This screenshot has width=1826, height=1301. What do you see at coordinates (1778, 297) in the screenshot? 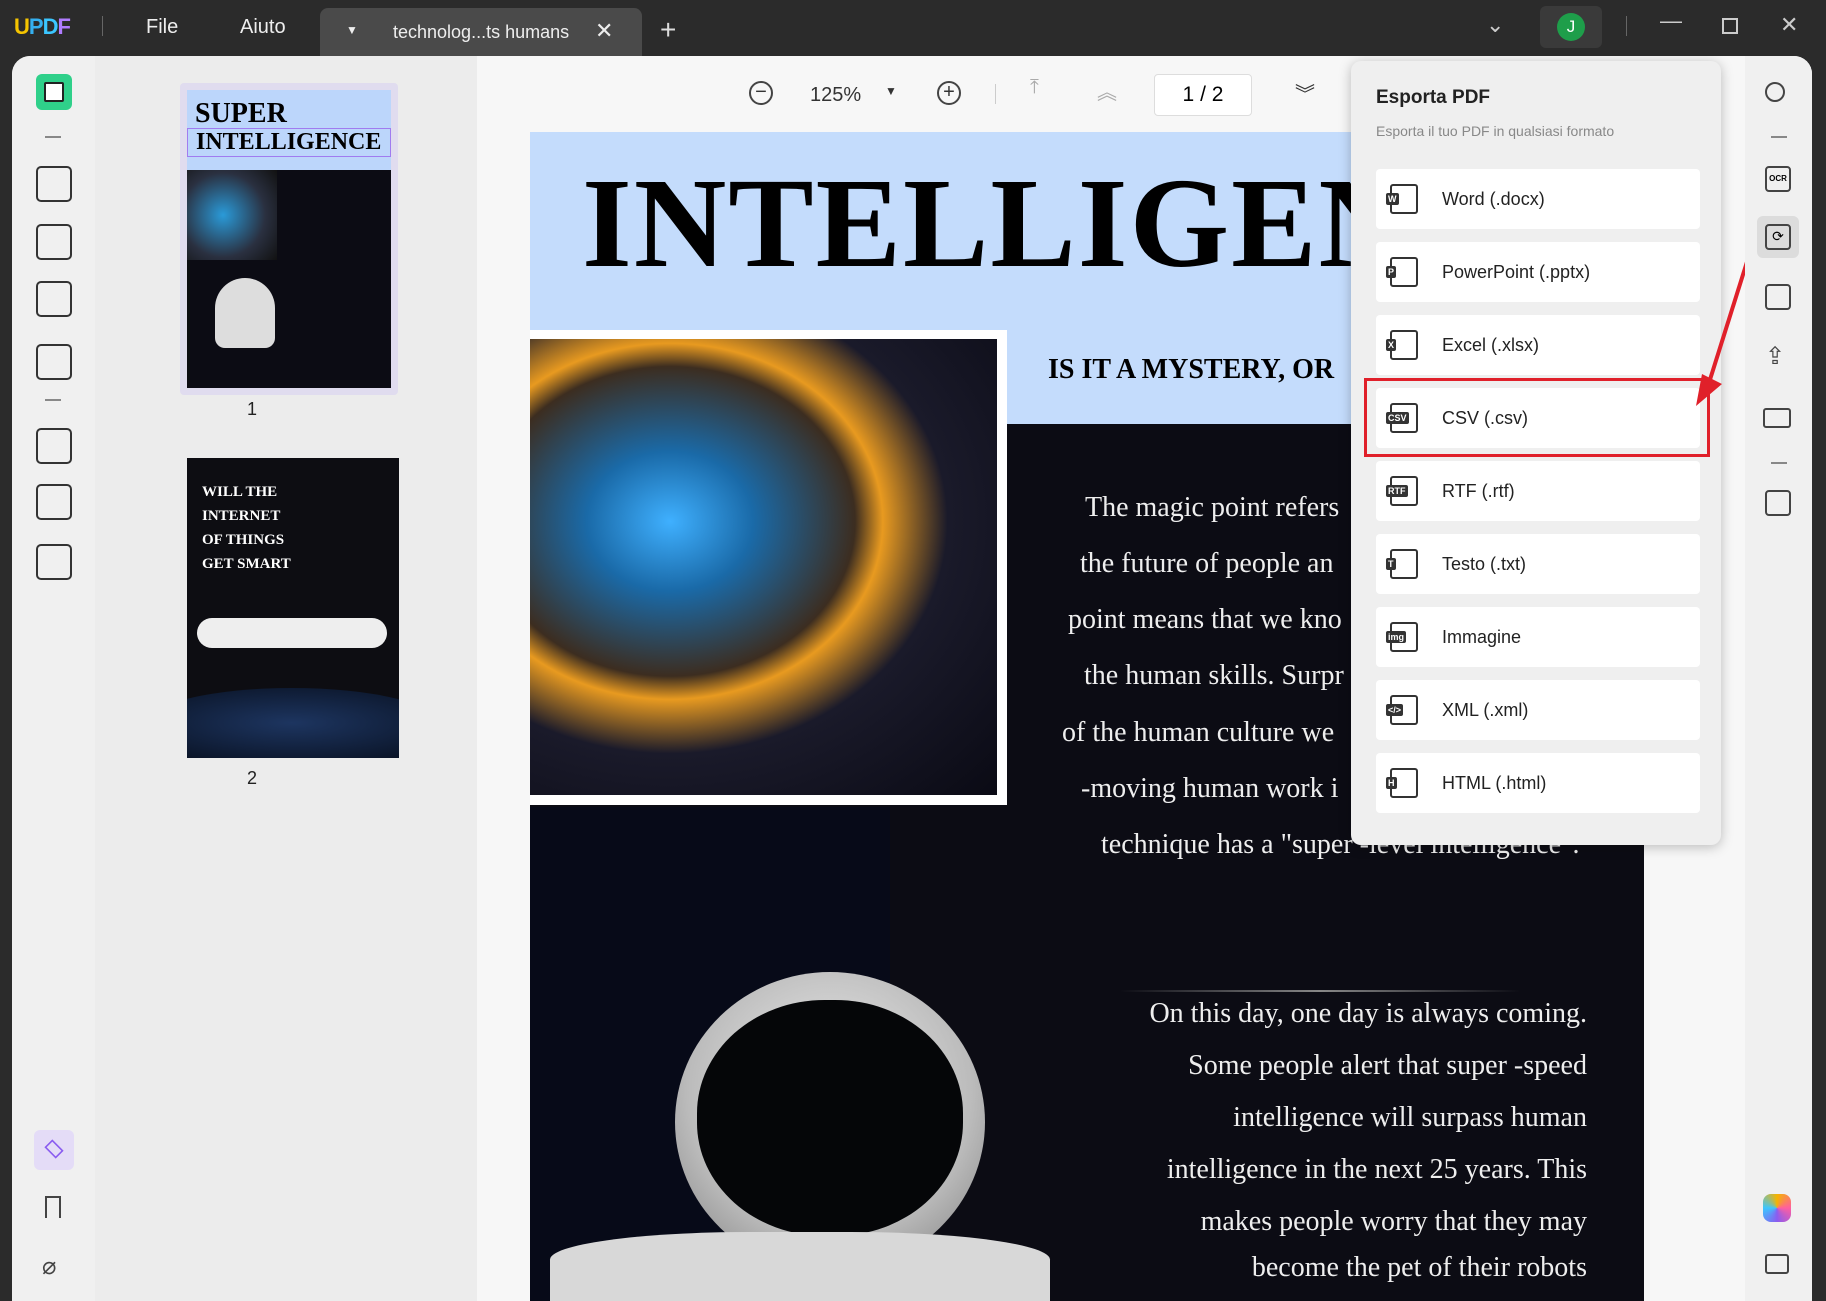
I see `protect-icon` at bounding box center [1778, 297].